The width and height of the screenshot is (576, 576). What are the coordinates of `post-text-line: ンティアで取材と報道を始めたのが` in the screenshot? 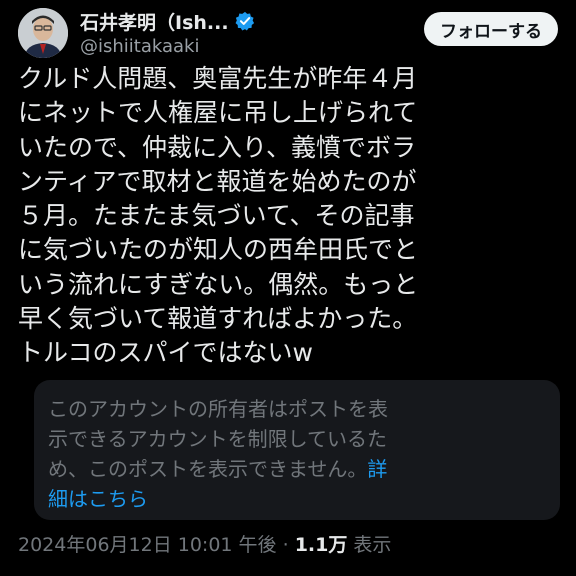 It's located at (217, 181).